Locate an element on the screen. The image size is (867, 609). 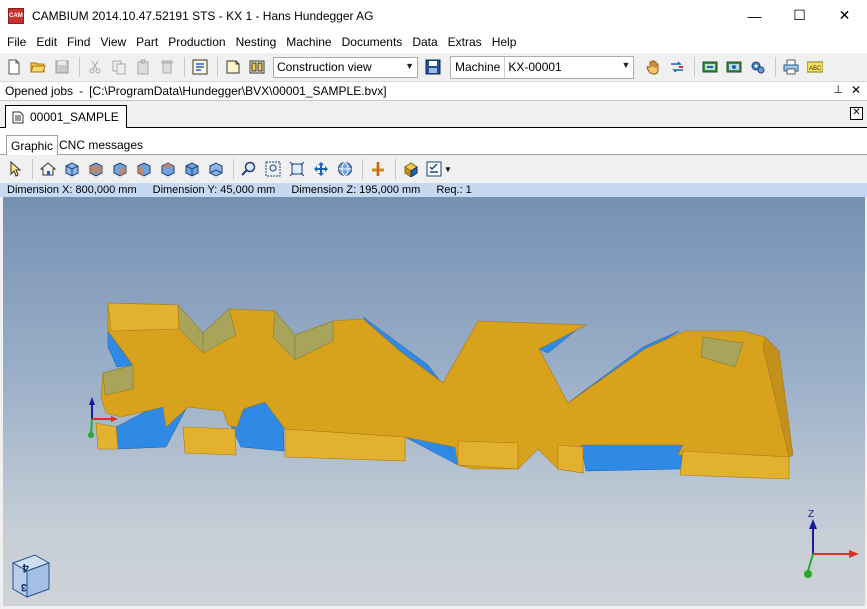
abc-label-icon: ABC is located at coordinates (815, 67).